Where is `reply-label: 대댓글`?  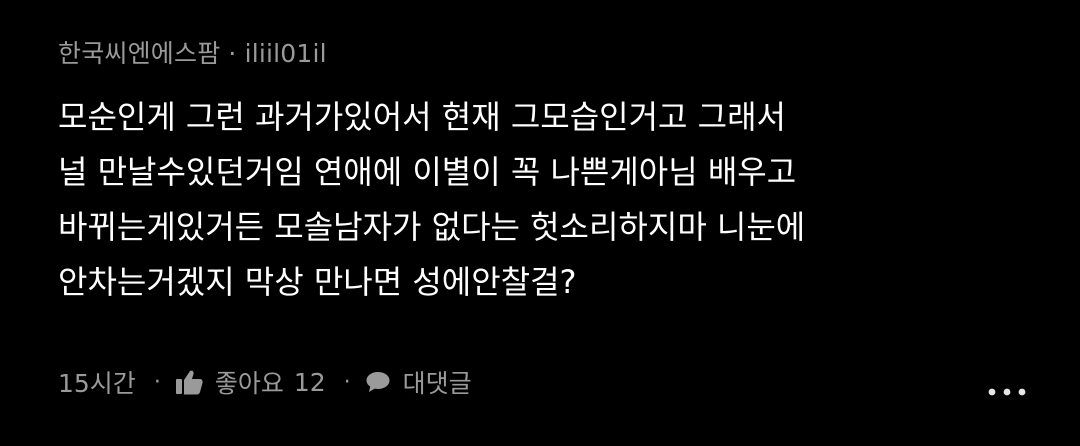 reply-label: 대댓글 is located at coordinates (437, 383).